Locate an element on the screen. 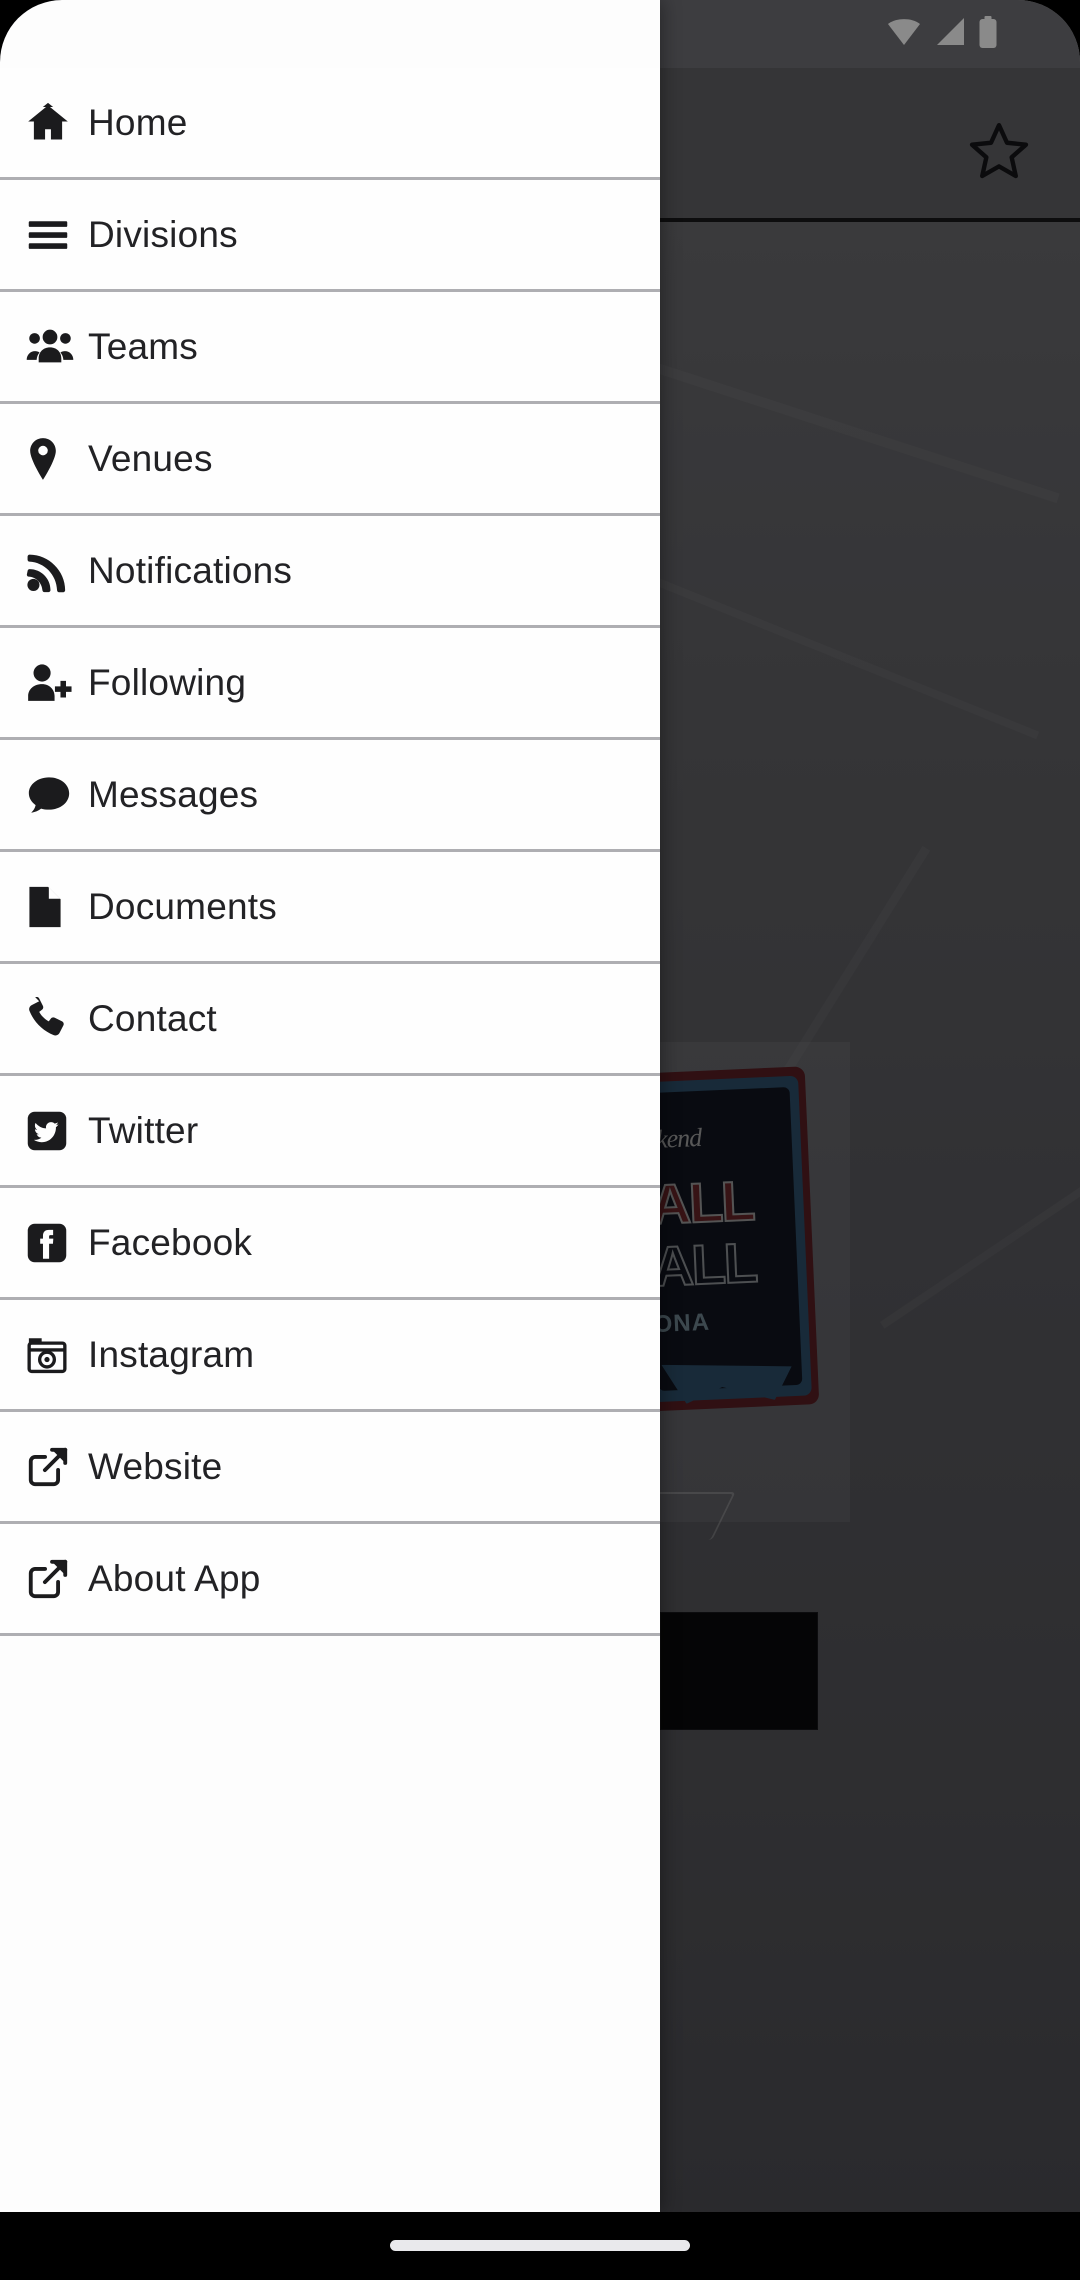  drawer-item-teams: Teams is located at coordinates (330, 348).